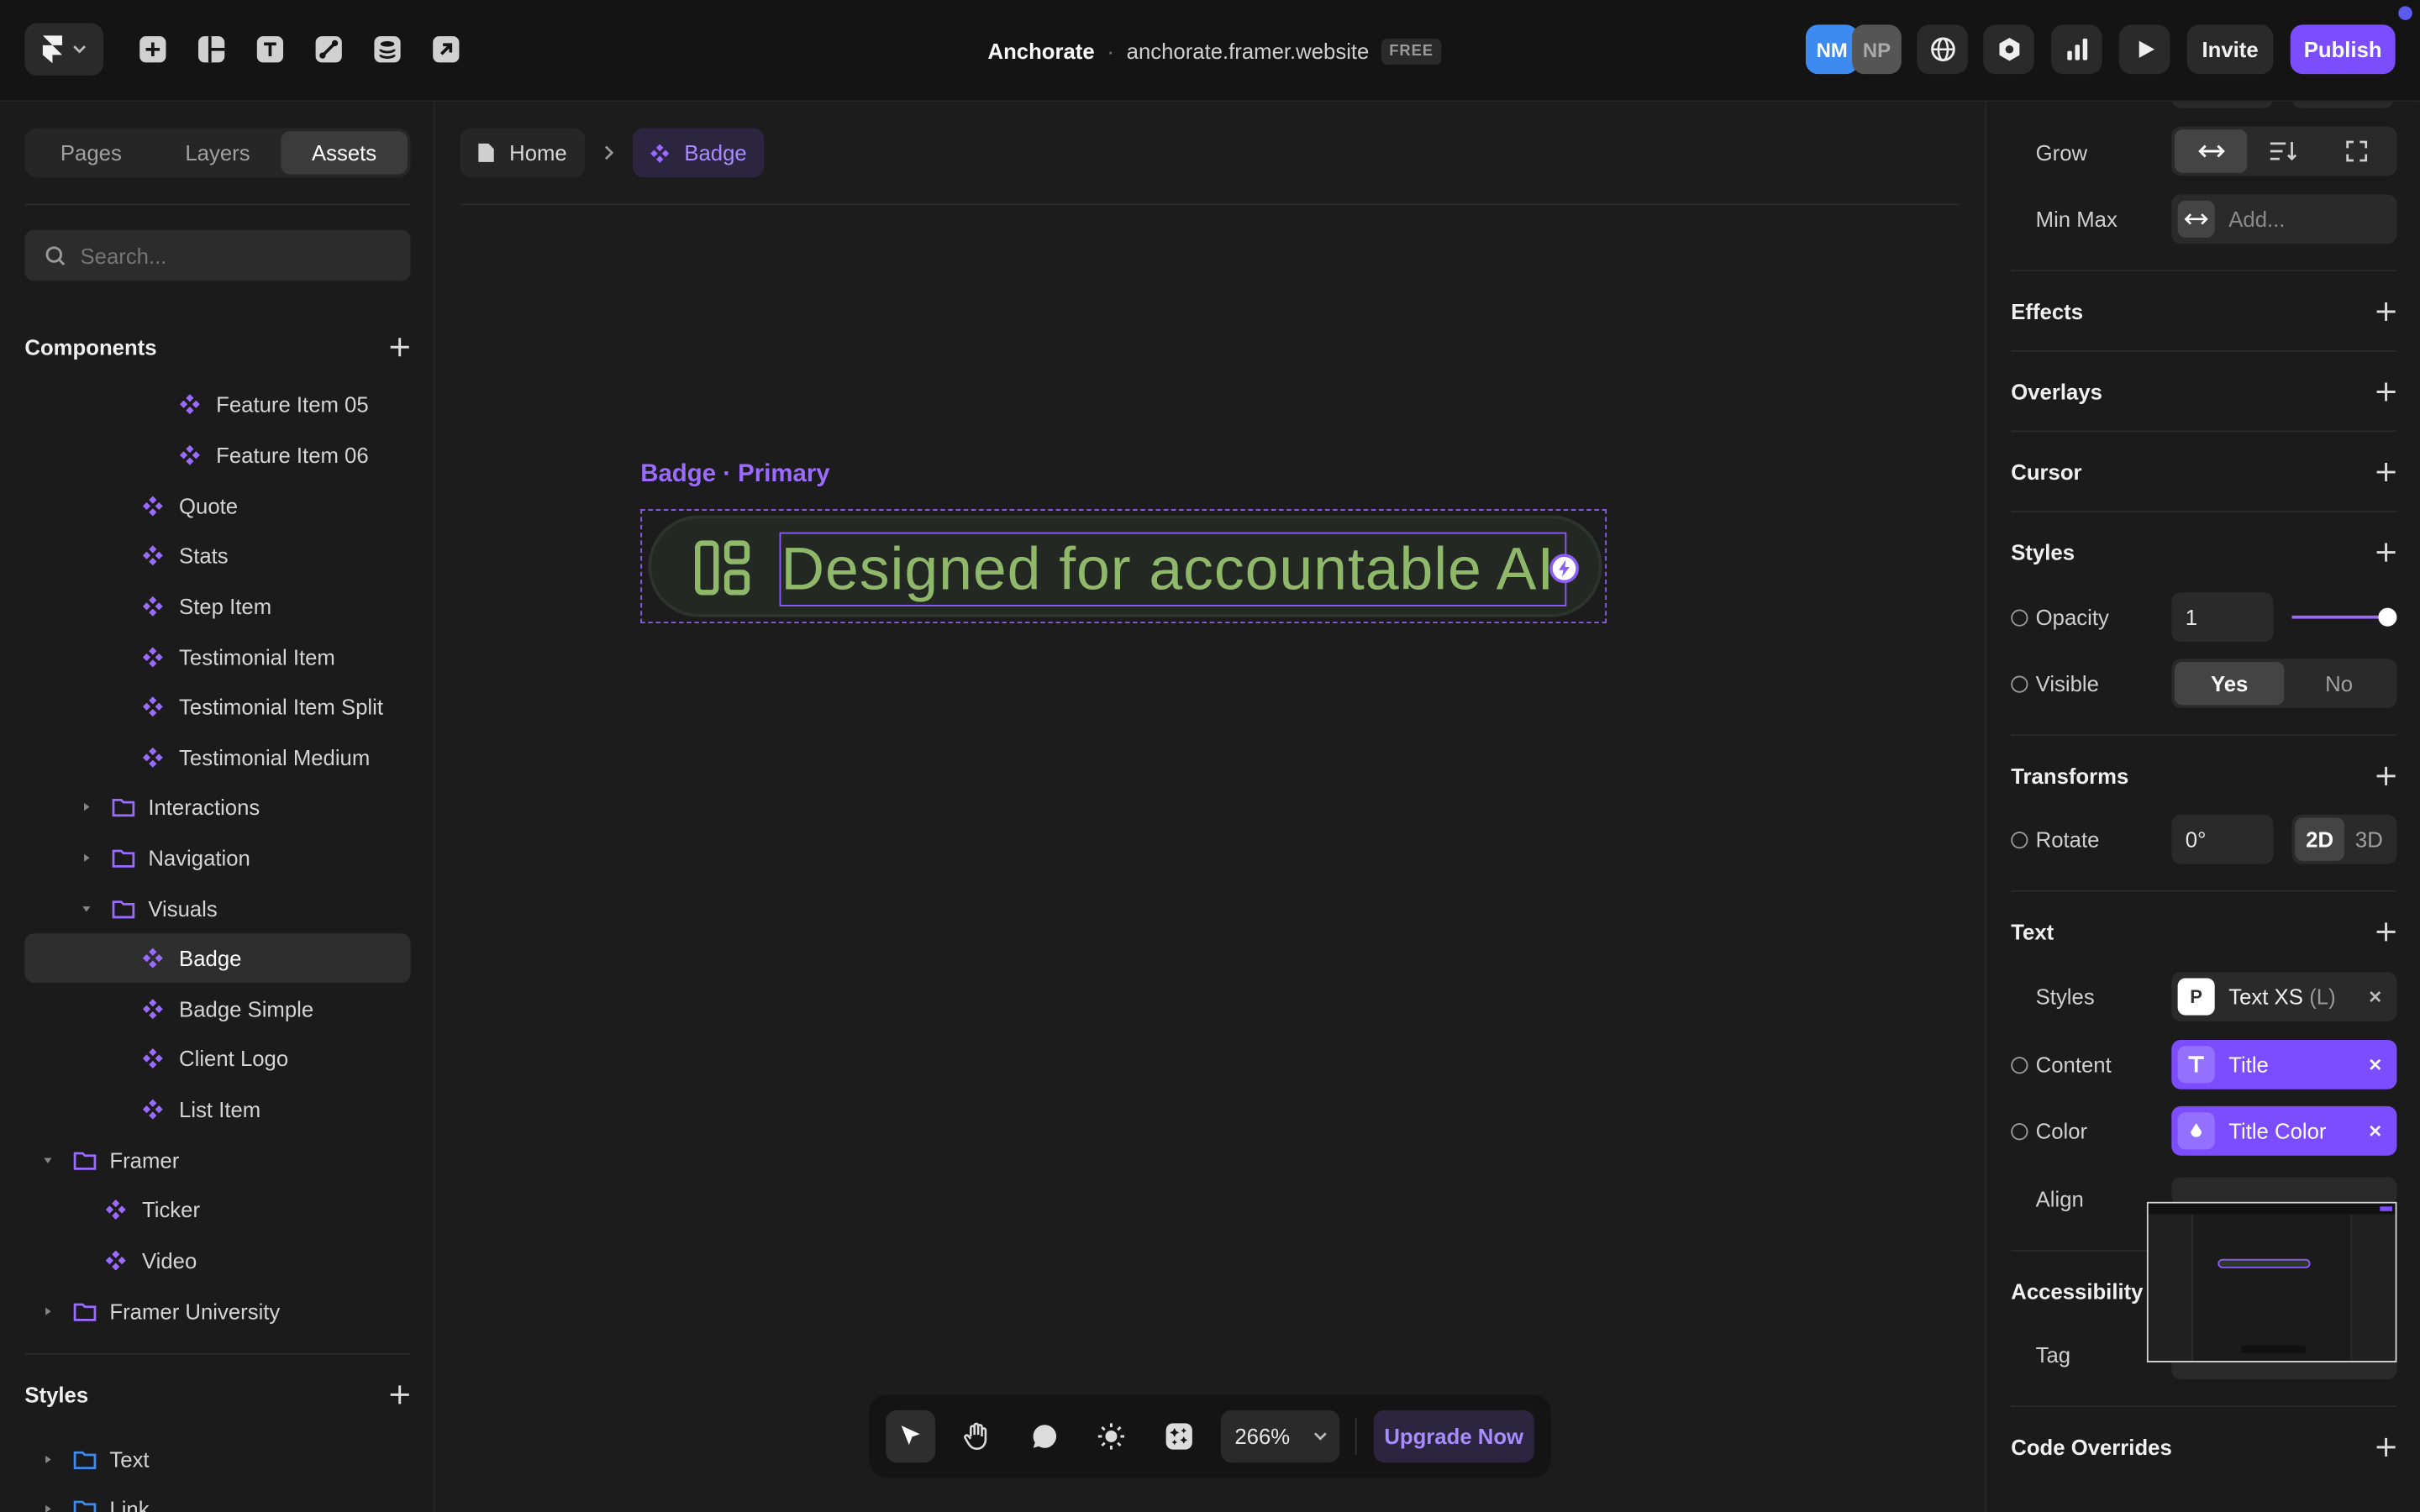 The height and width of the screenshot is (1512, 2420). What do you see at coordinates (217, 807) in the screenshot?
I see `tree-folder-interactions: Interactions` at bounding box center [217, 807].